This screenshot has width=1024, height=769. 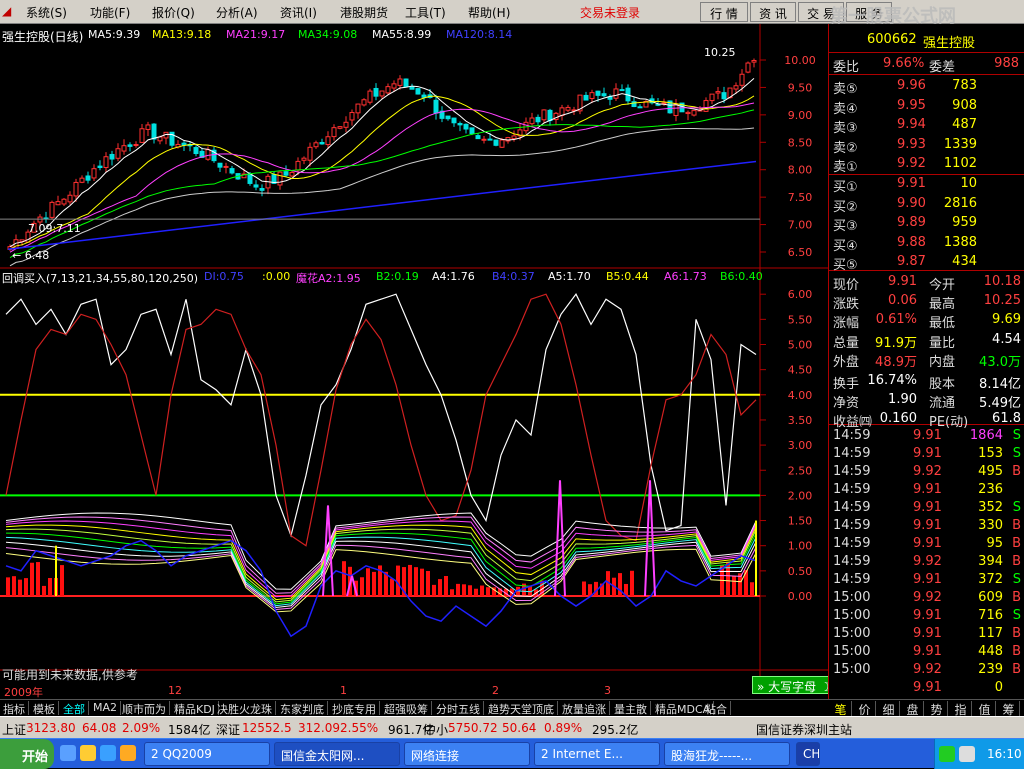 What do you see at coordinates (800, 294) in the screenshot?
I see `indicator-tick-label: 6.00` at bounding box center [800, 294].